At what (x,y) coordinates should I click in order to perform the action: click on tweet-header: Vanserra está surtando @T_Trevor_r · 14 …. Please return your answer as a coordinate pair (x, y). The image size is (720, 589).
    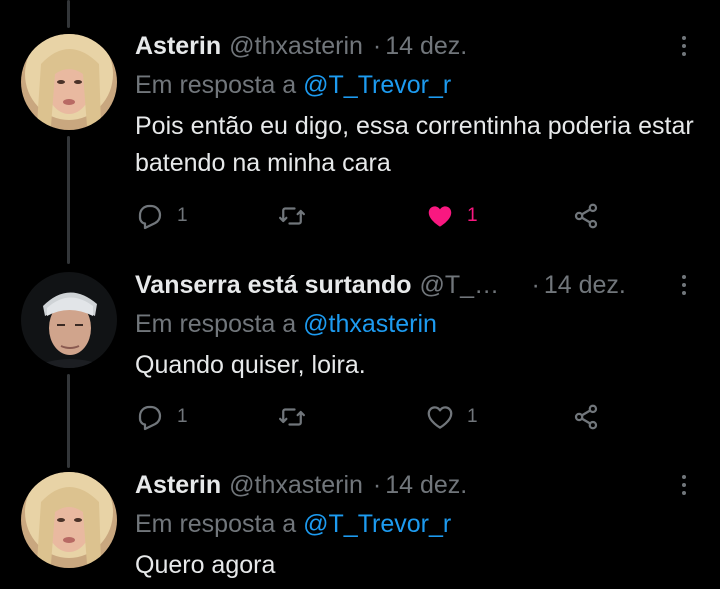
    Looking at the image, I should click on (415, 285).